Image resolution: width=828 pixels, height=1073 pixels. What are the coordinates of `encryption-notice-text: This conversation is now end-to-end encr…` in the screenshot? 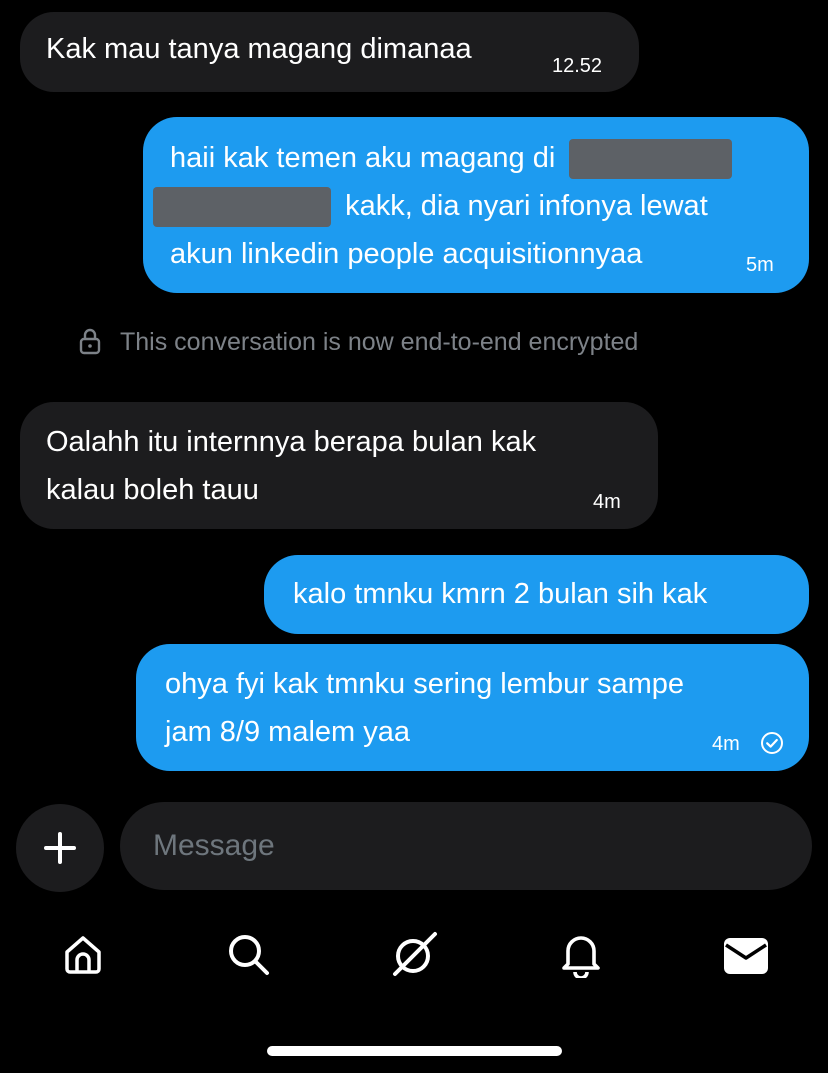 It's located at (379, 342).